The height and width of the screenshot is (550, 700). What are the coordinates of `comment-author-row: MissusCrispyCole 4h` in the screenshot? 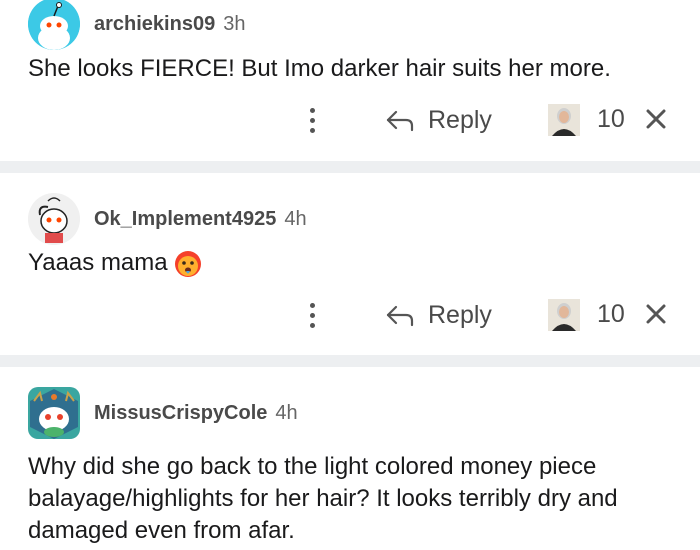 It's located at (163, 413).